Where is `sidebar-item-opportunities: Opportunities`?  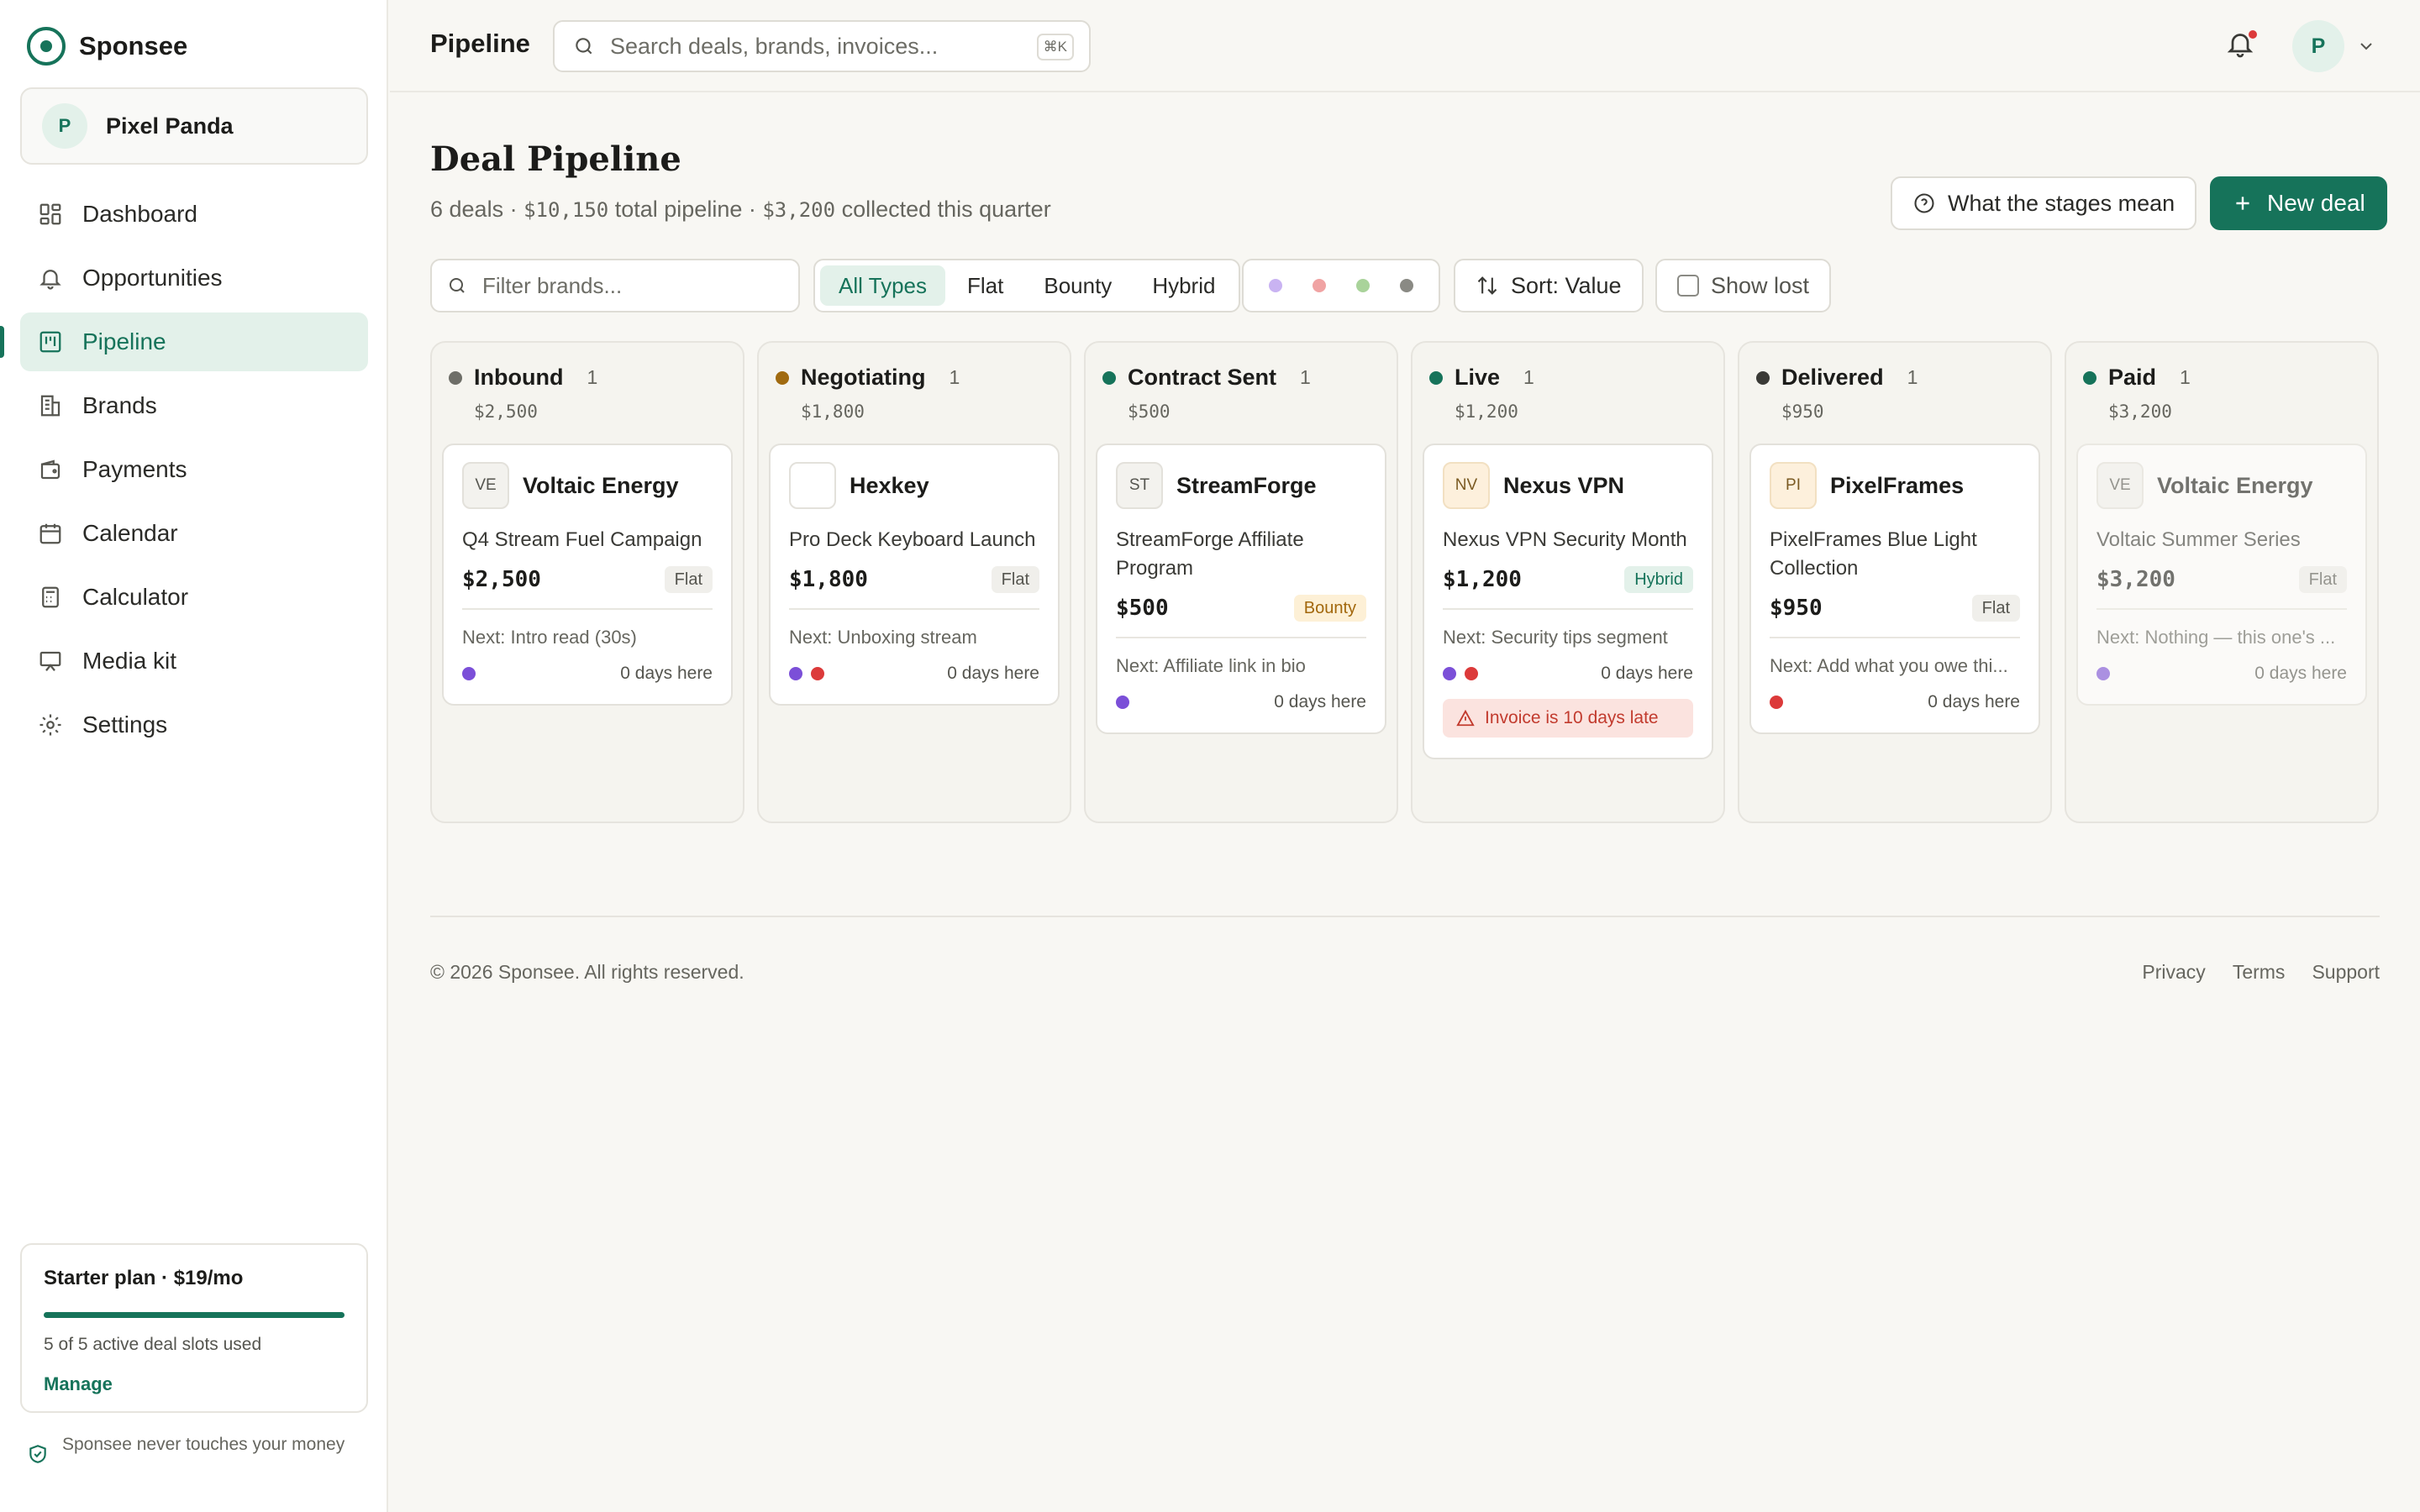
sidebar-item-opportunities: Opportunities is located at coordinates (194, 278).